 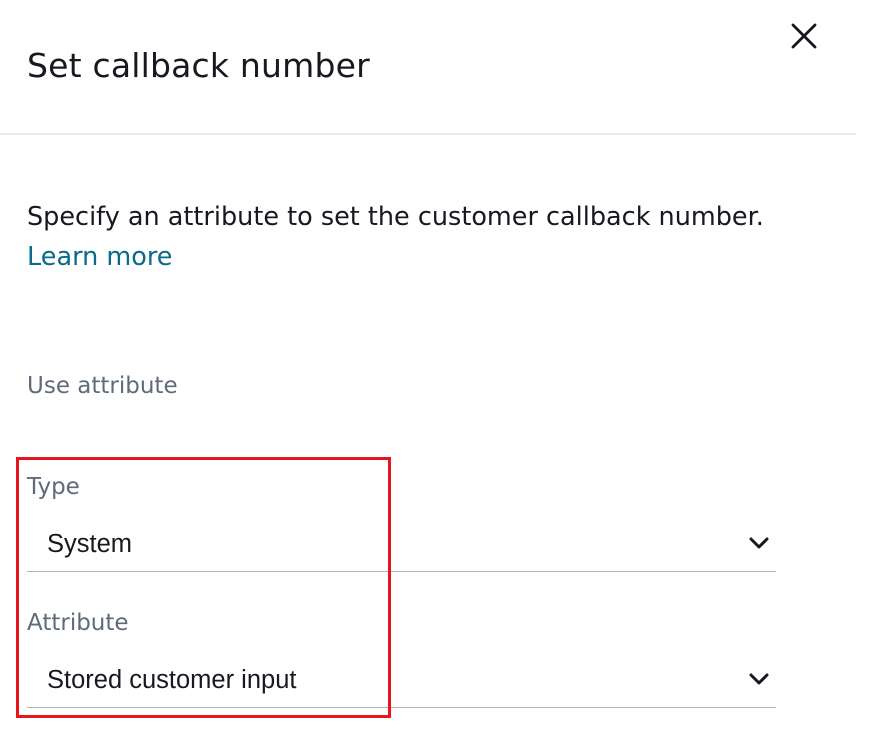 I want to click on type-select: System, so click(x=401, y=544).